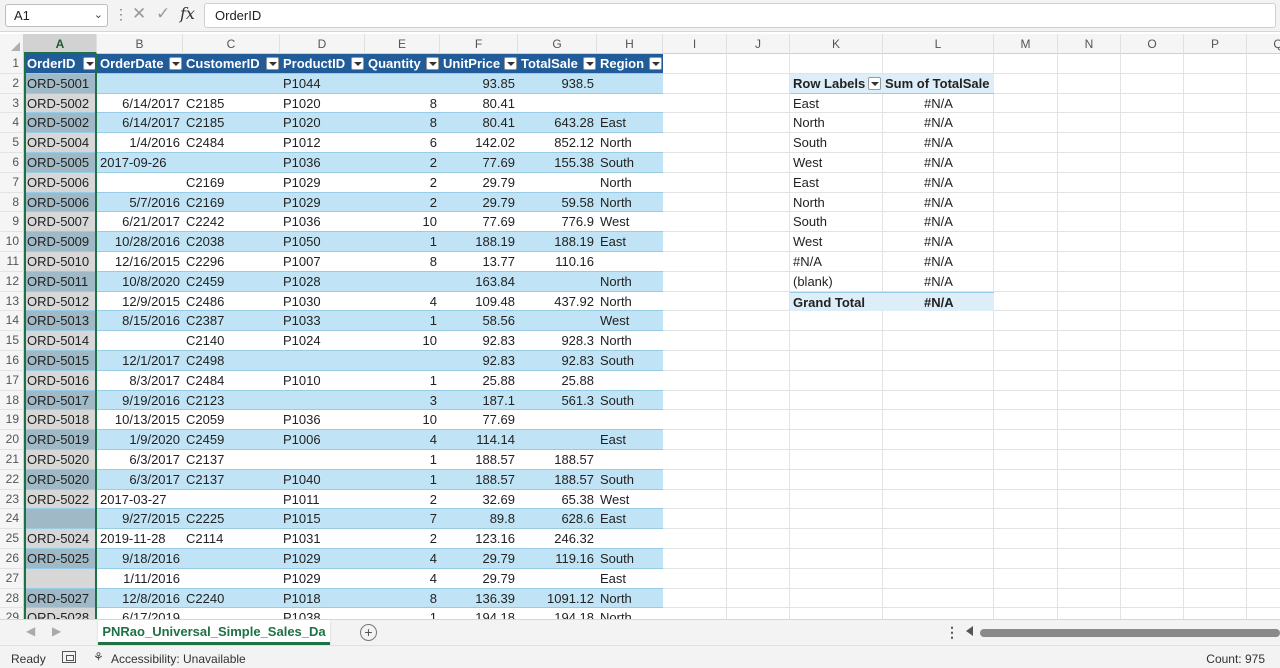  I want to click on table-cell: 188.19, so click(557, 242).